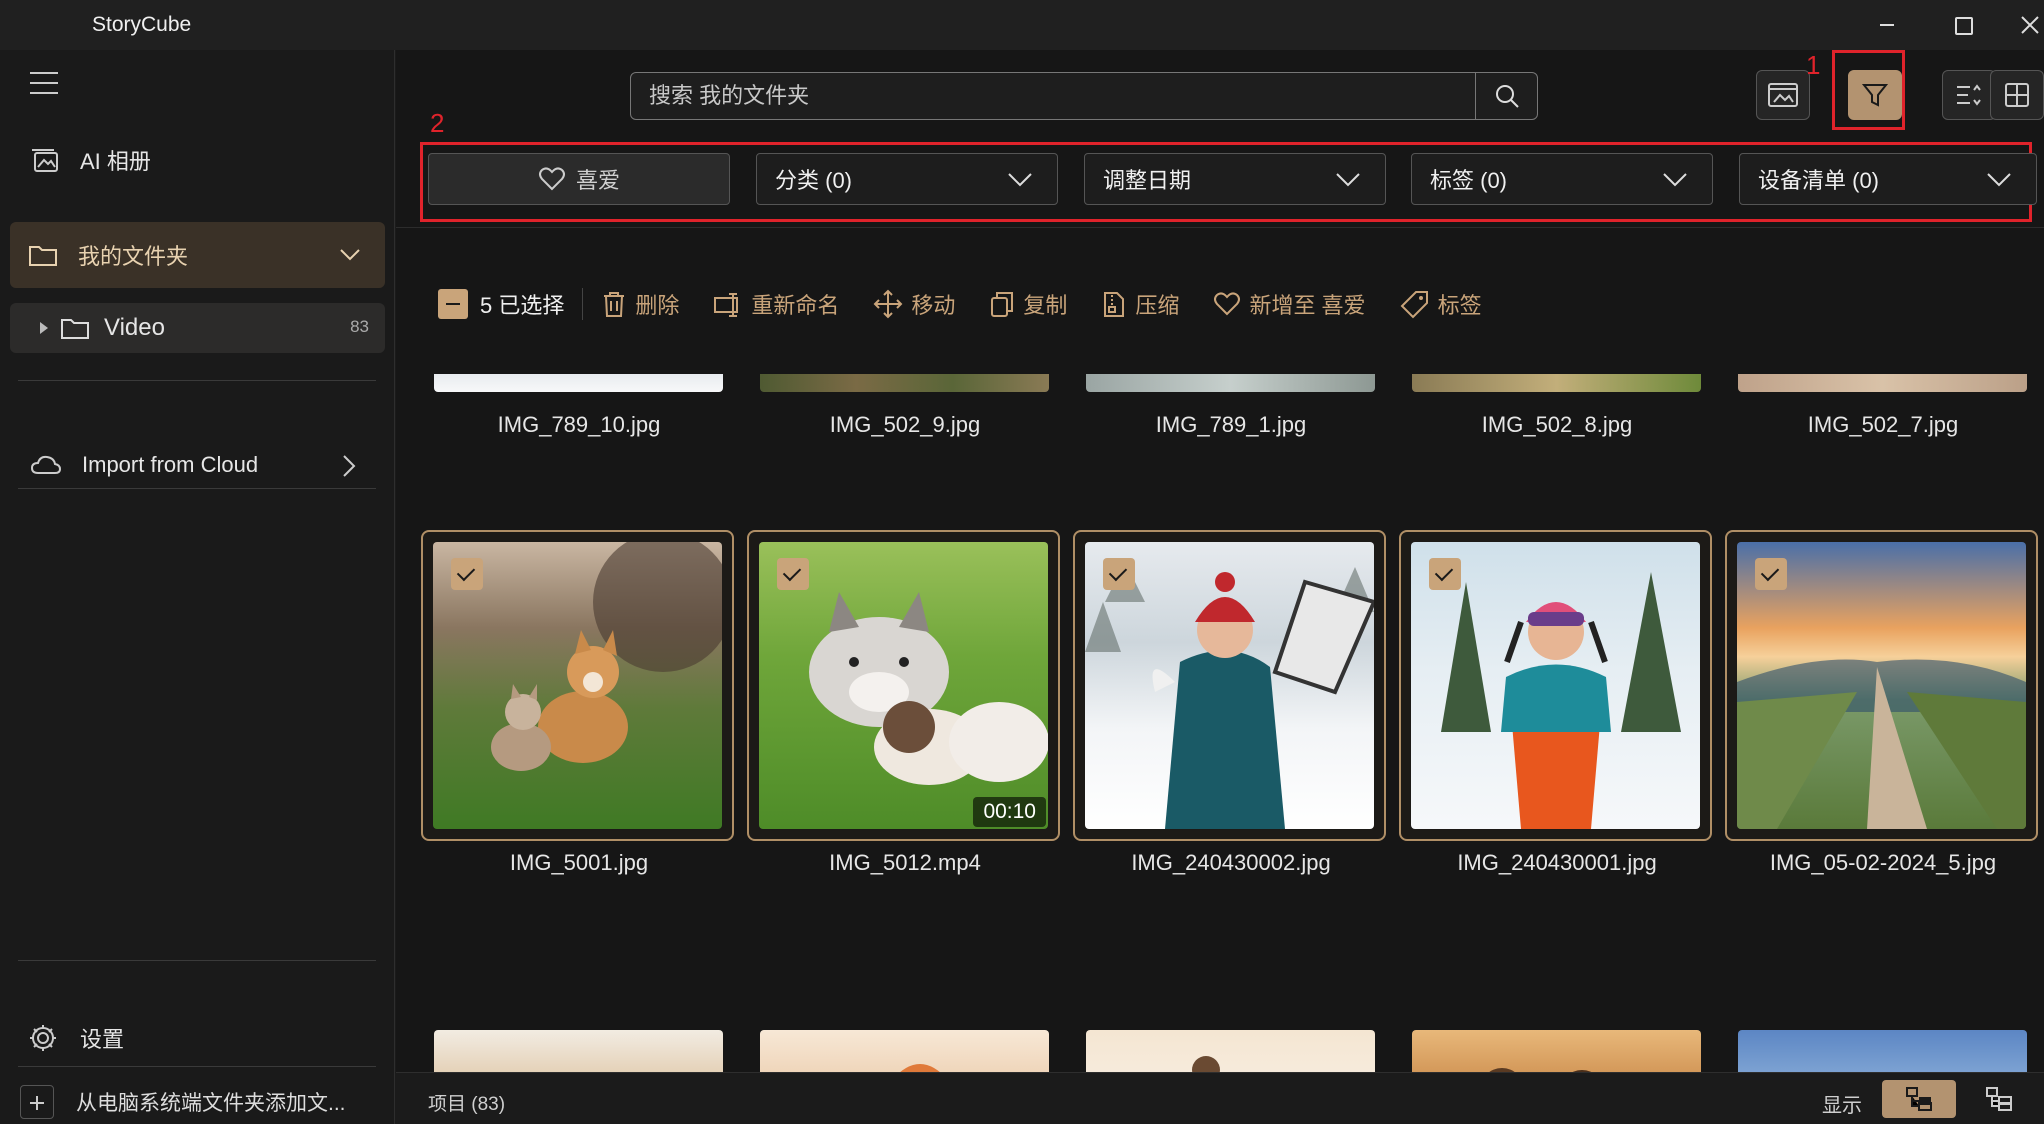 The image size is (2044, 1124). I want to click on grid-icon, so click(2017, 95).